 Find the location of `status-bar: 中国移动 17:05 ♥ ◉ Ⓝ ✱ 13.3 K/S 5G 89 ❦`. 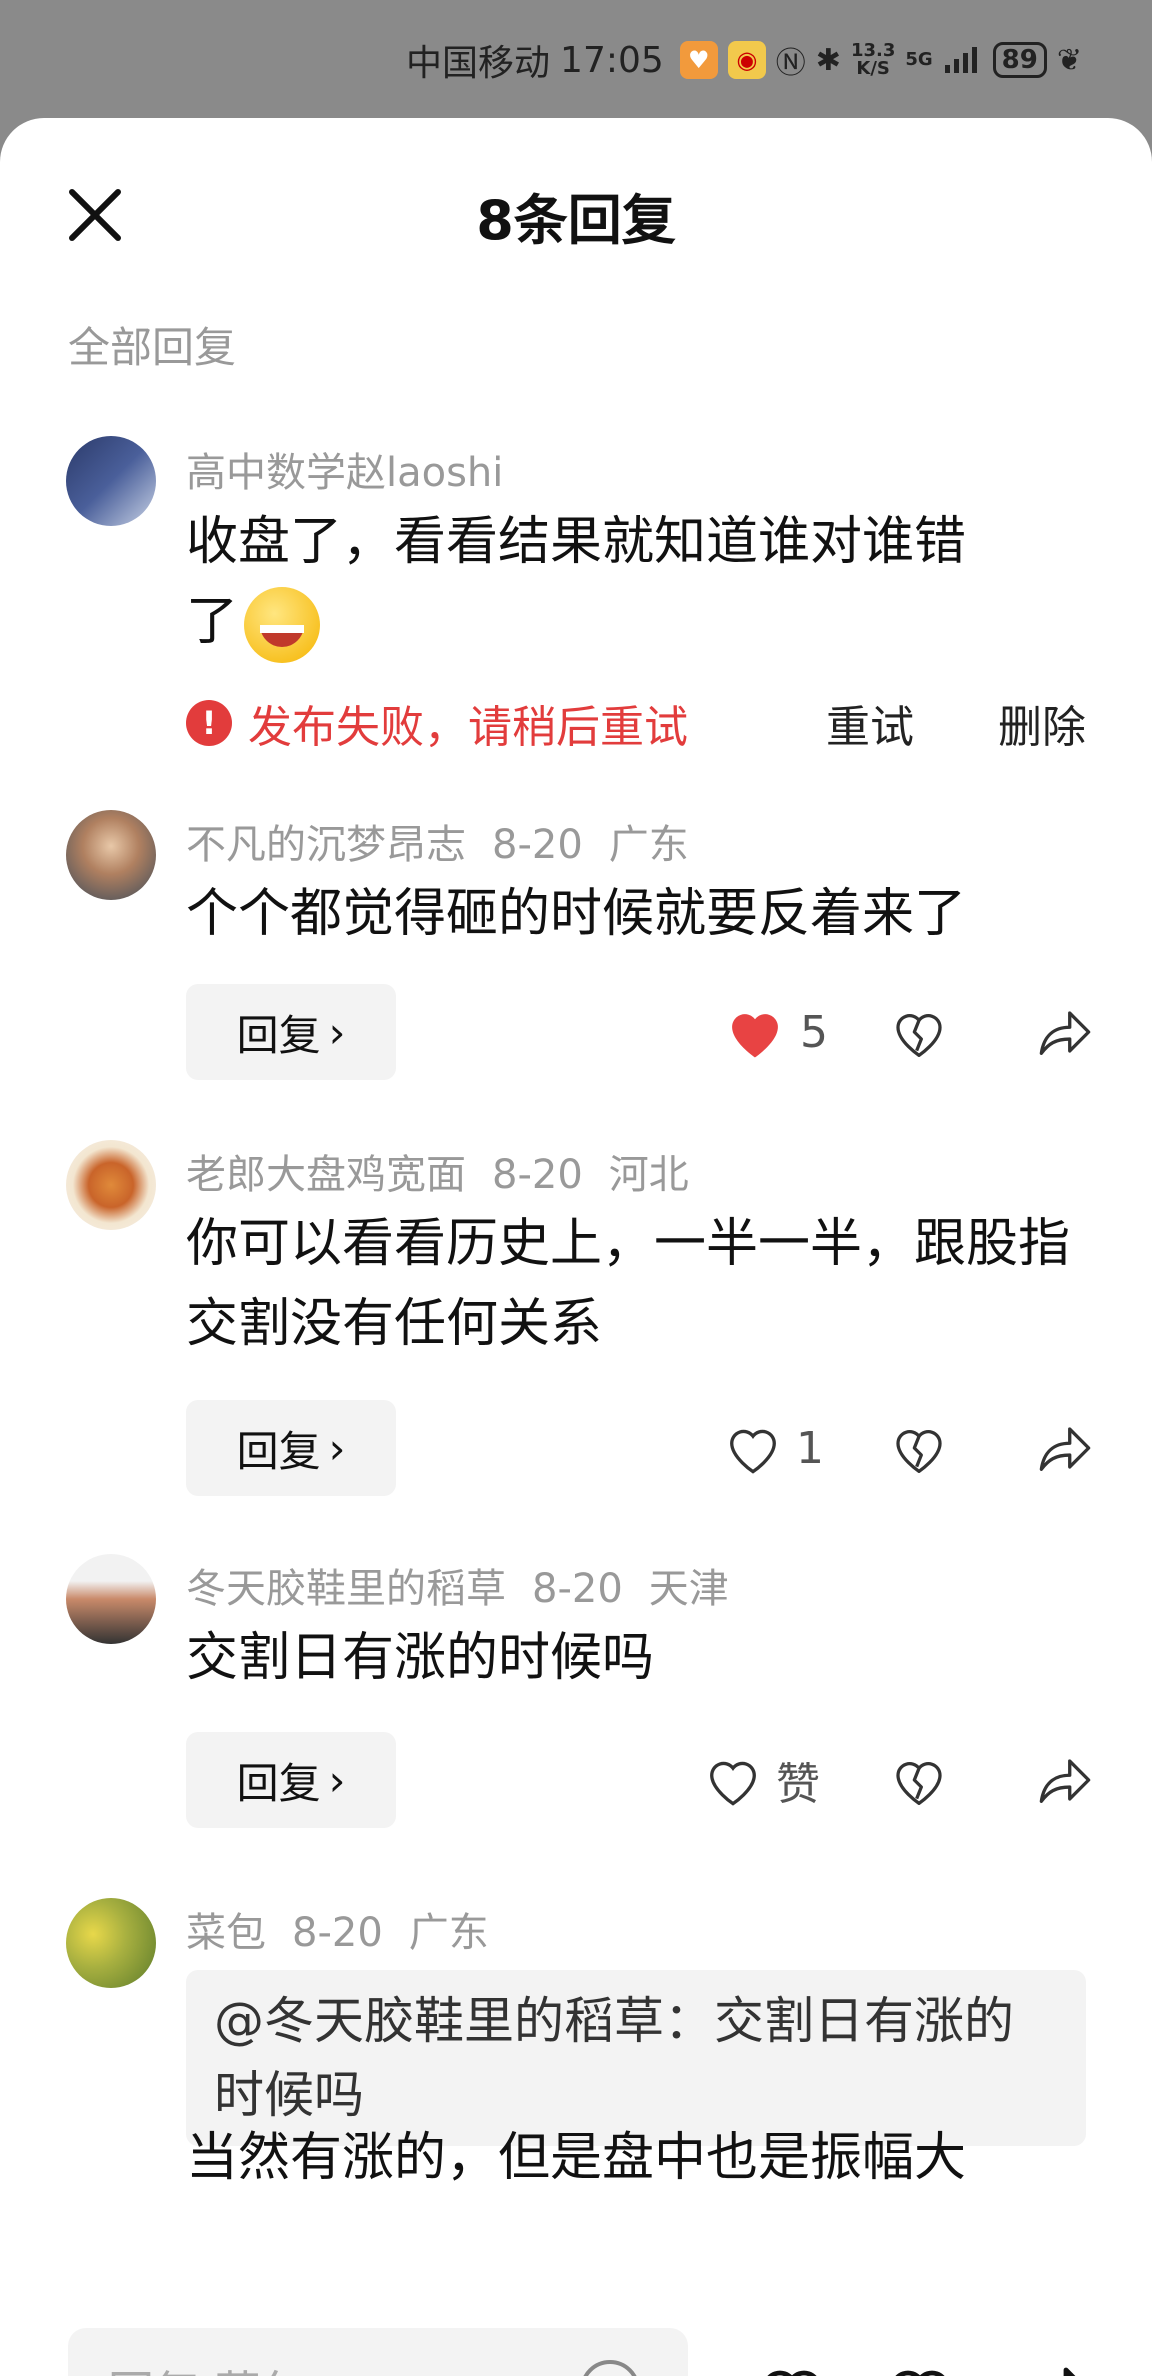

status-bar: 中国移动 17:05 ♥ ◉ Ⓝ ✱ 13.3 K/S 5G 89 ❦ is located at coordinates (576, 60).